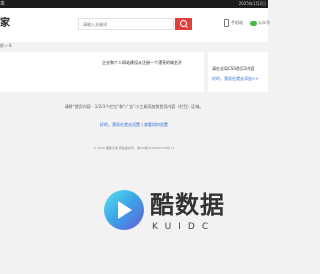  Describe the element at coordinates (142, 62) in the screenshot. I see `main-ad-text: 企业和个人网站建设从注册一个漂亮的域名开` at that location.